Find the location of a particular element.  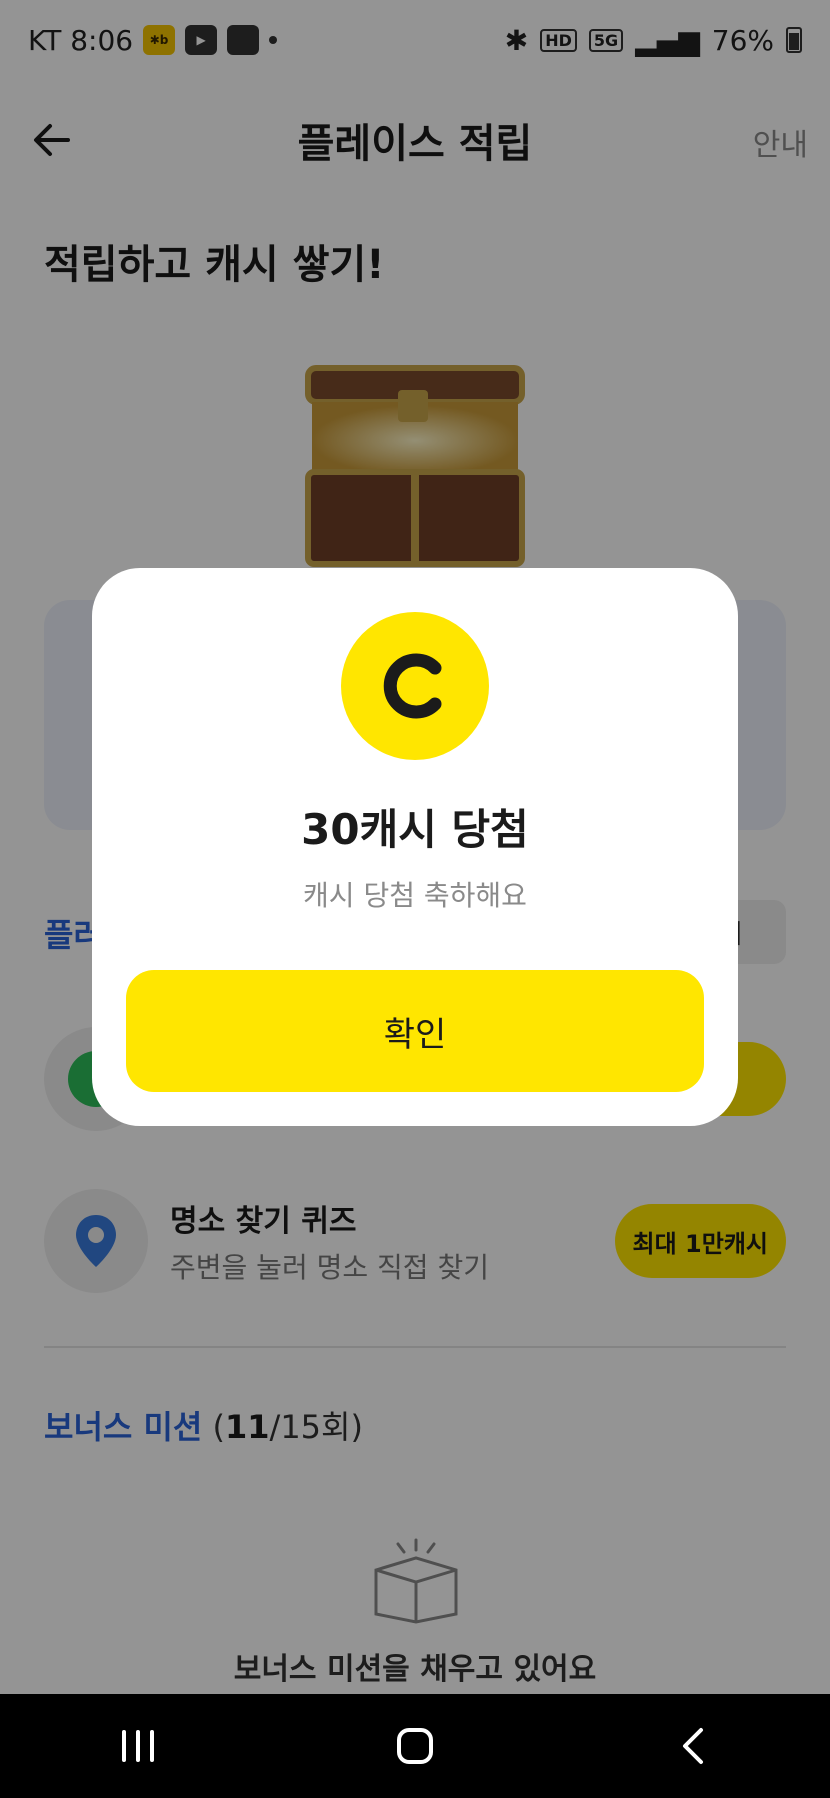

recent-apps-icon is located at coordinates (138, 1746).